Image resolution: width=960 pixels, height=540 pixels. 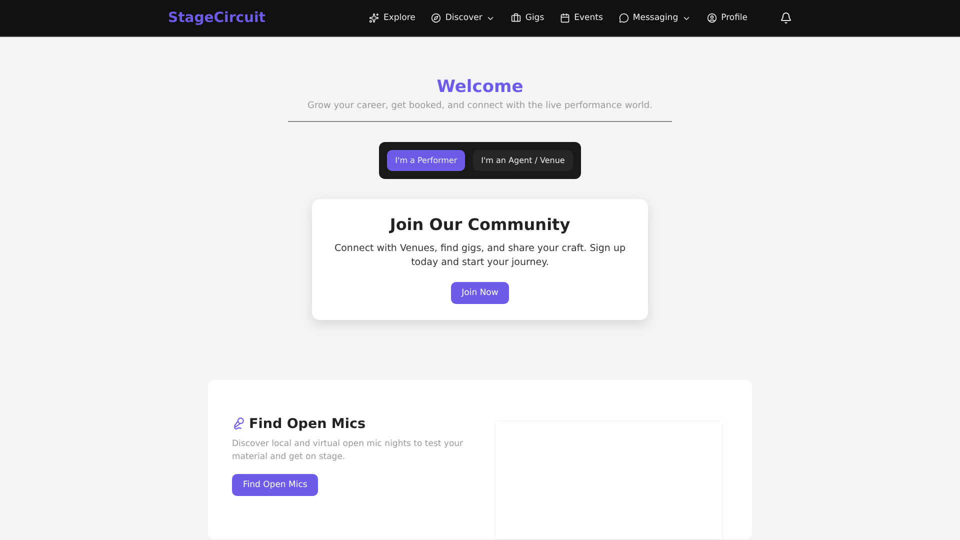 I want to click on feature-text: Discover local and virtual open mic nights to test your material and get on stage., so click(x=348, y=451).